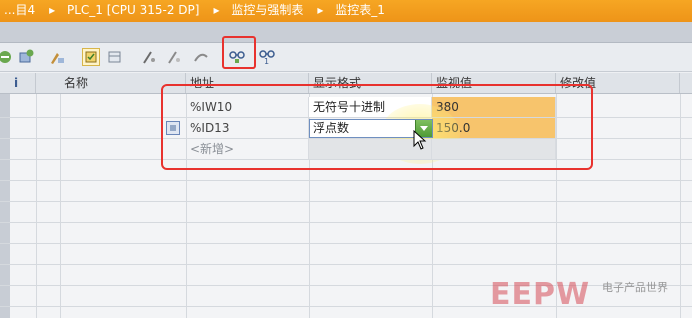  I want to click on modify-icon, so click(57, 57).